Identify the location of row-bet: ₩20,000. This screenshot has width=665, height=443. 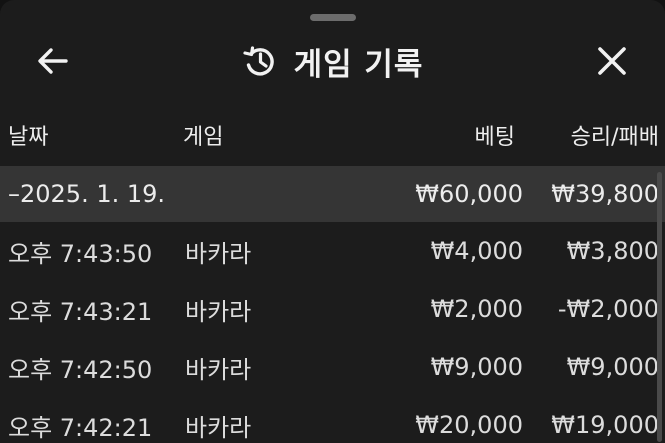
(469, 425).